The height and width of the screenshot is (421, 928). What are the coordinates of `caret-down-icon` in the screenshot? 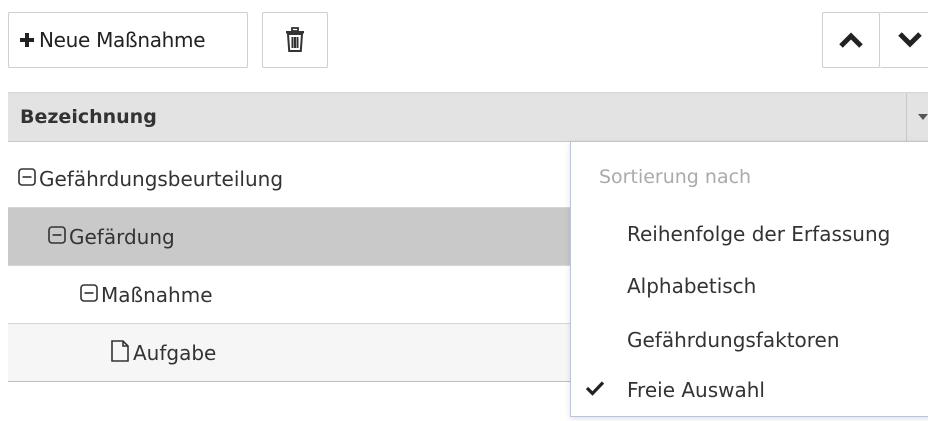 It's located at (922, 117).